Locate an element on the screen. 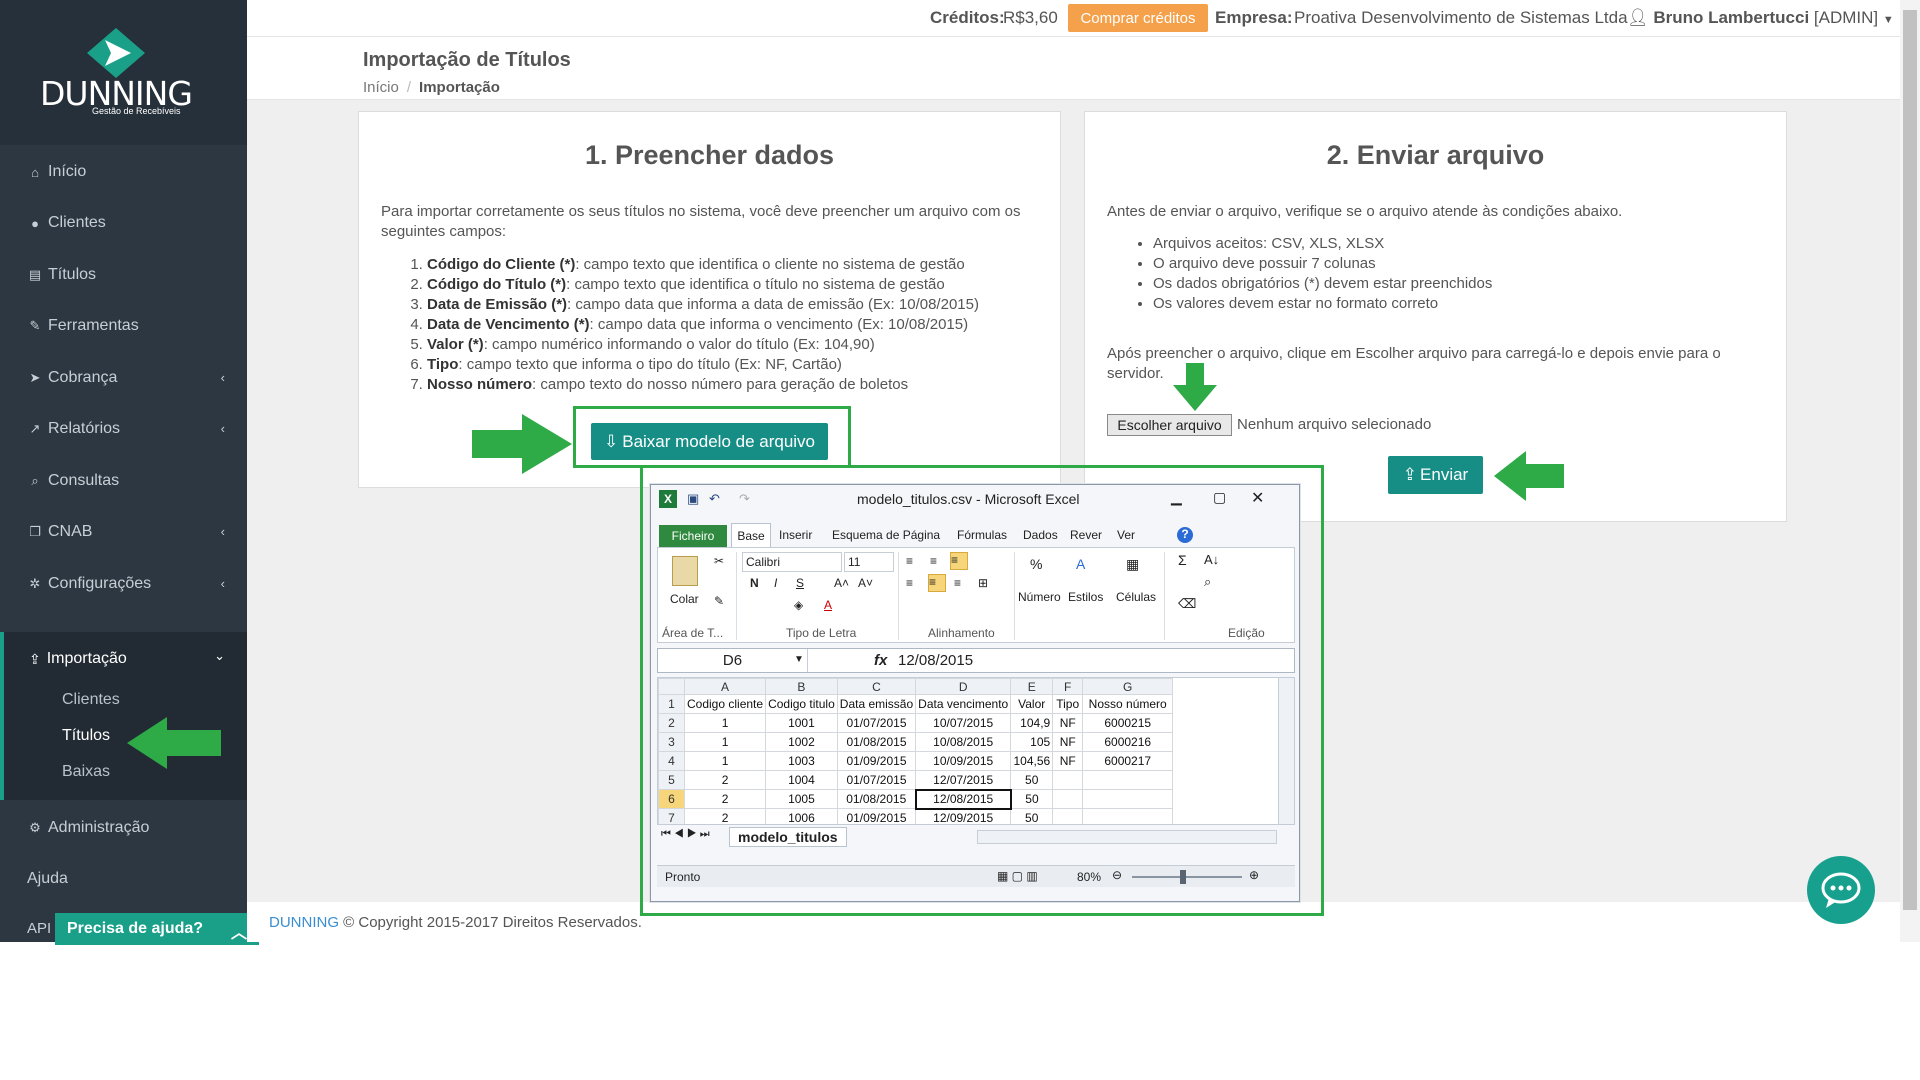 This screenshot has height=1080, width=1920. font-name-select: Calibri is located at coordinates (792, 562).